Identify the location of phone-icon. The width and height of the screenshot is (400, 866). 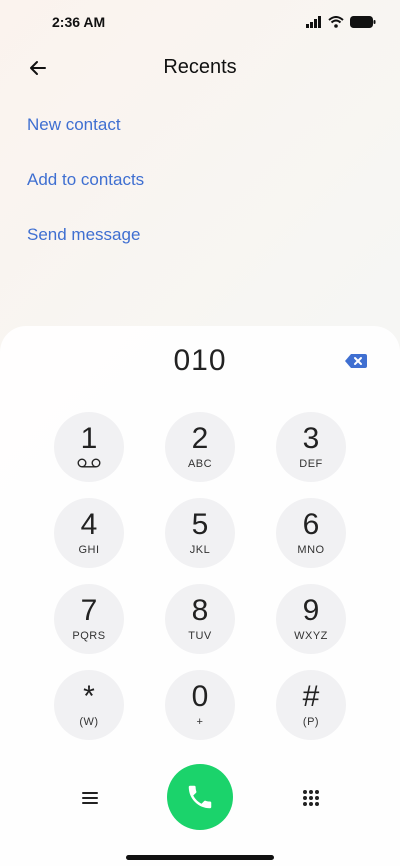
(200, 797).